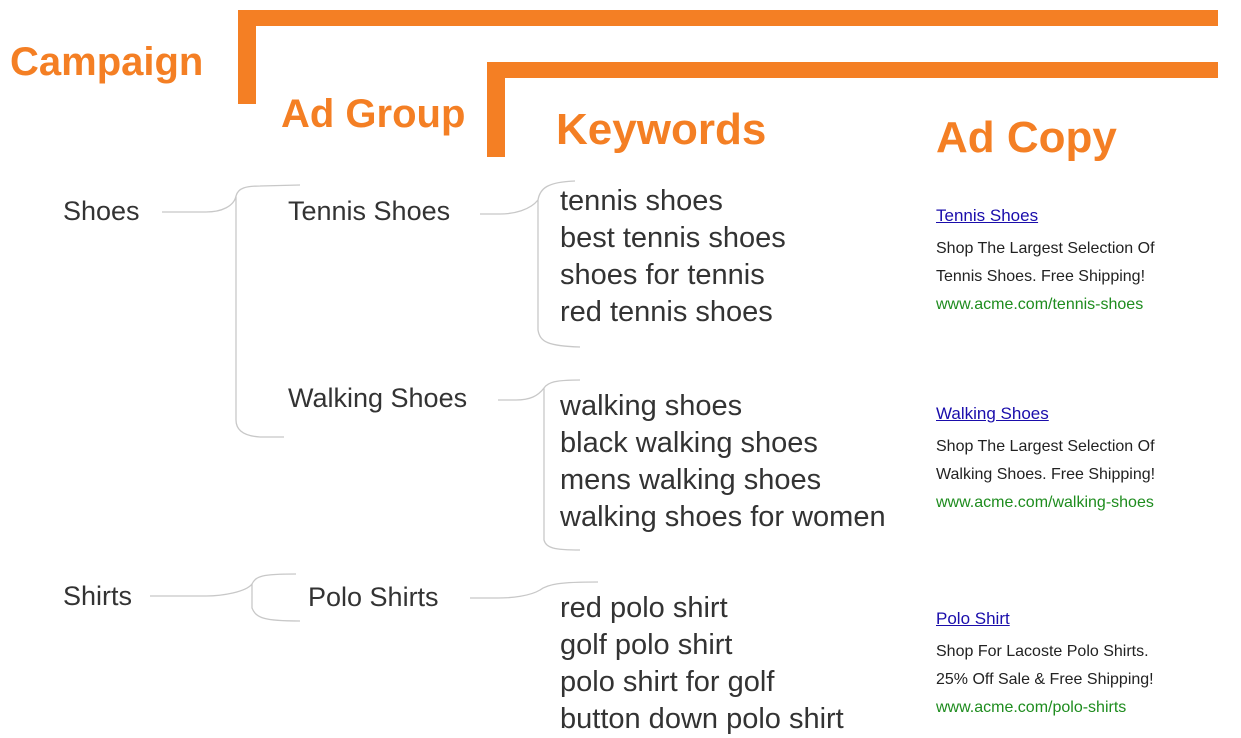  What do you see at coordinates (723, 517) in the screenshot?
I see `keyword-item: walking shoes for women` at bounding box center [723, 517].